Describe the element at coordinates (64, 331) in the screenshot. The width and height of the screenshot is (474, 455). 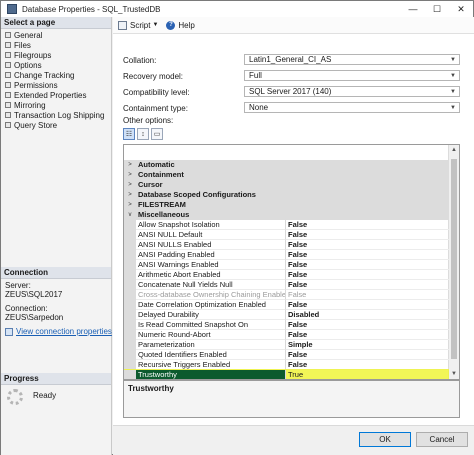
I see `view-connection-properties-label: View connection properties` at that location.